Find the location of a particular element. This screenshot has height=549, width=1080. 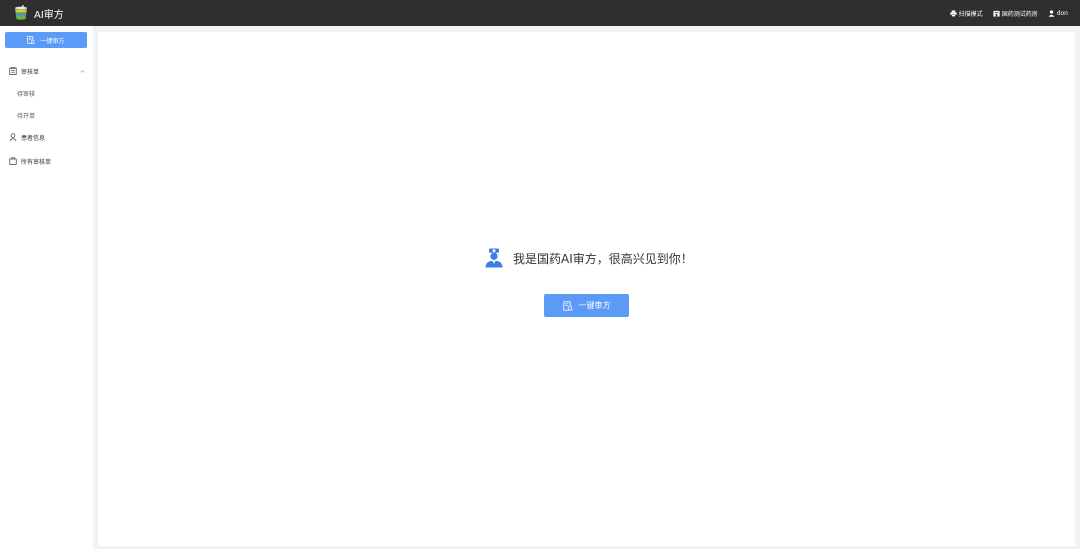

user-icon is located at coordinates (1051, 13).